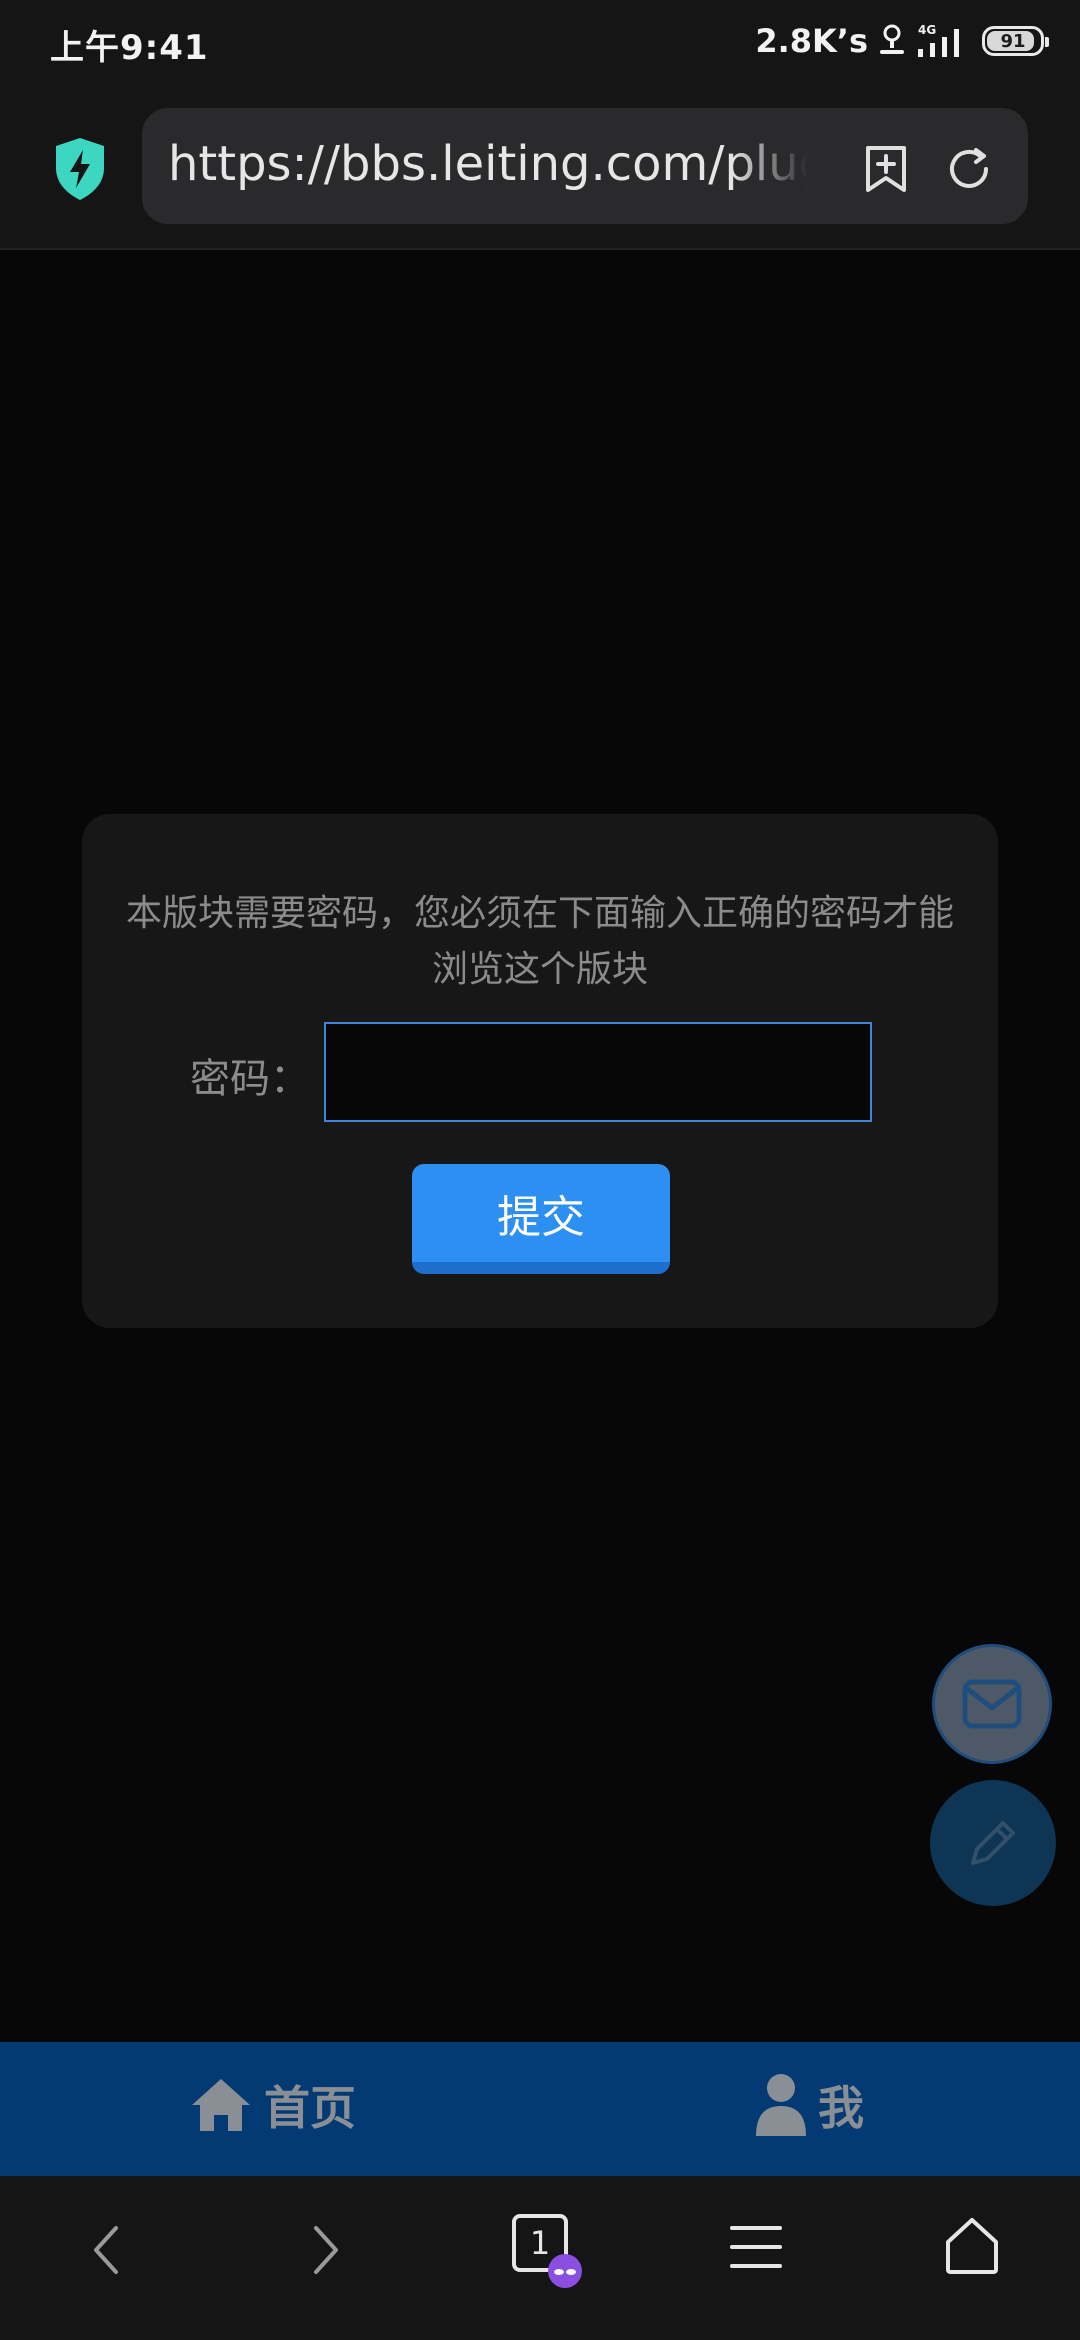 The width and height of the screenshot is (1080, 2340). I want to click on mail-button, so click(992, 1704).